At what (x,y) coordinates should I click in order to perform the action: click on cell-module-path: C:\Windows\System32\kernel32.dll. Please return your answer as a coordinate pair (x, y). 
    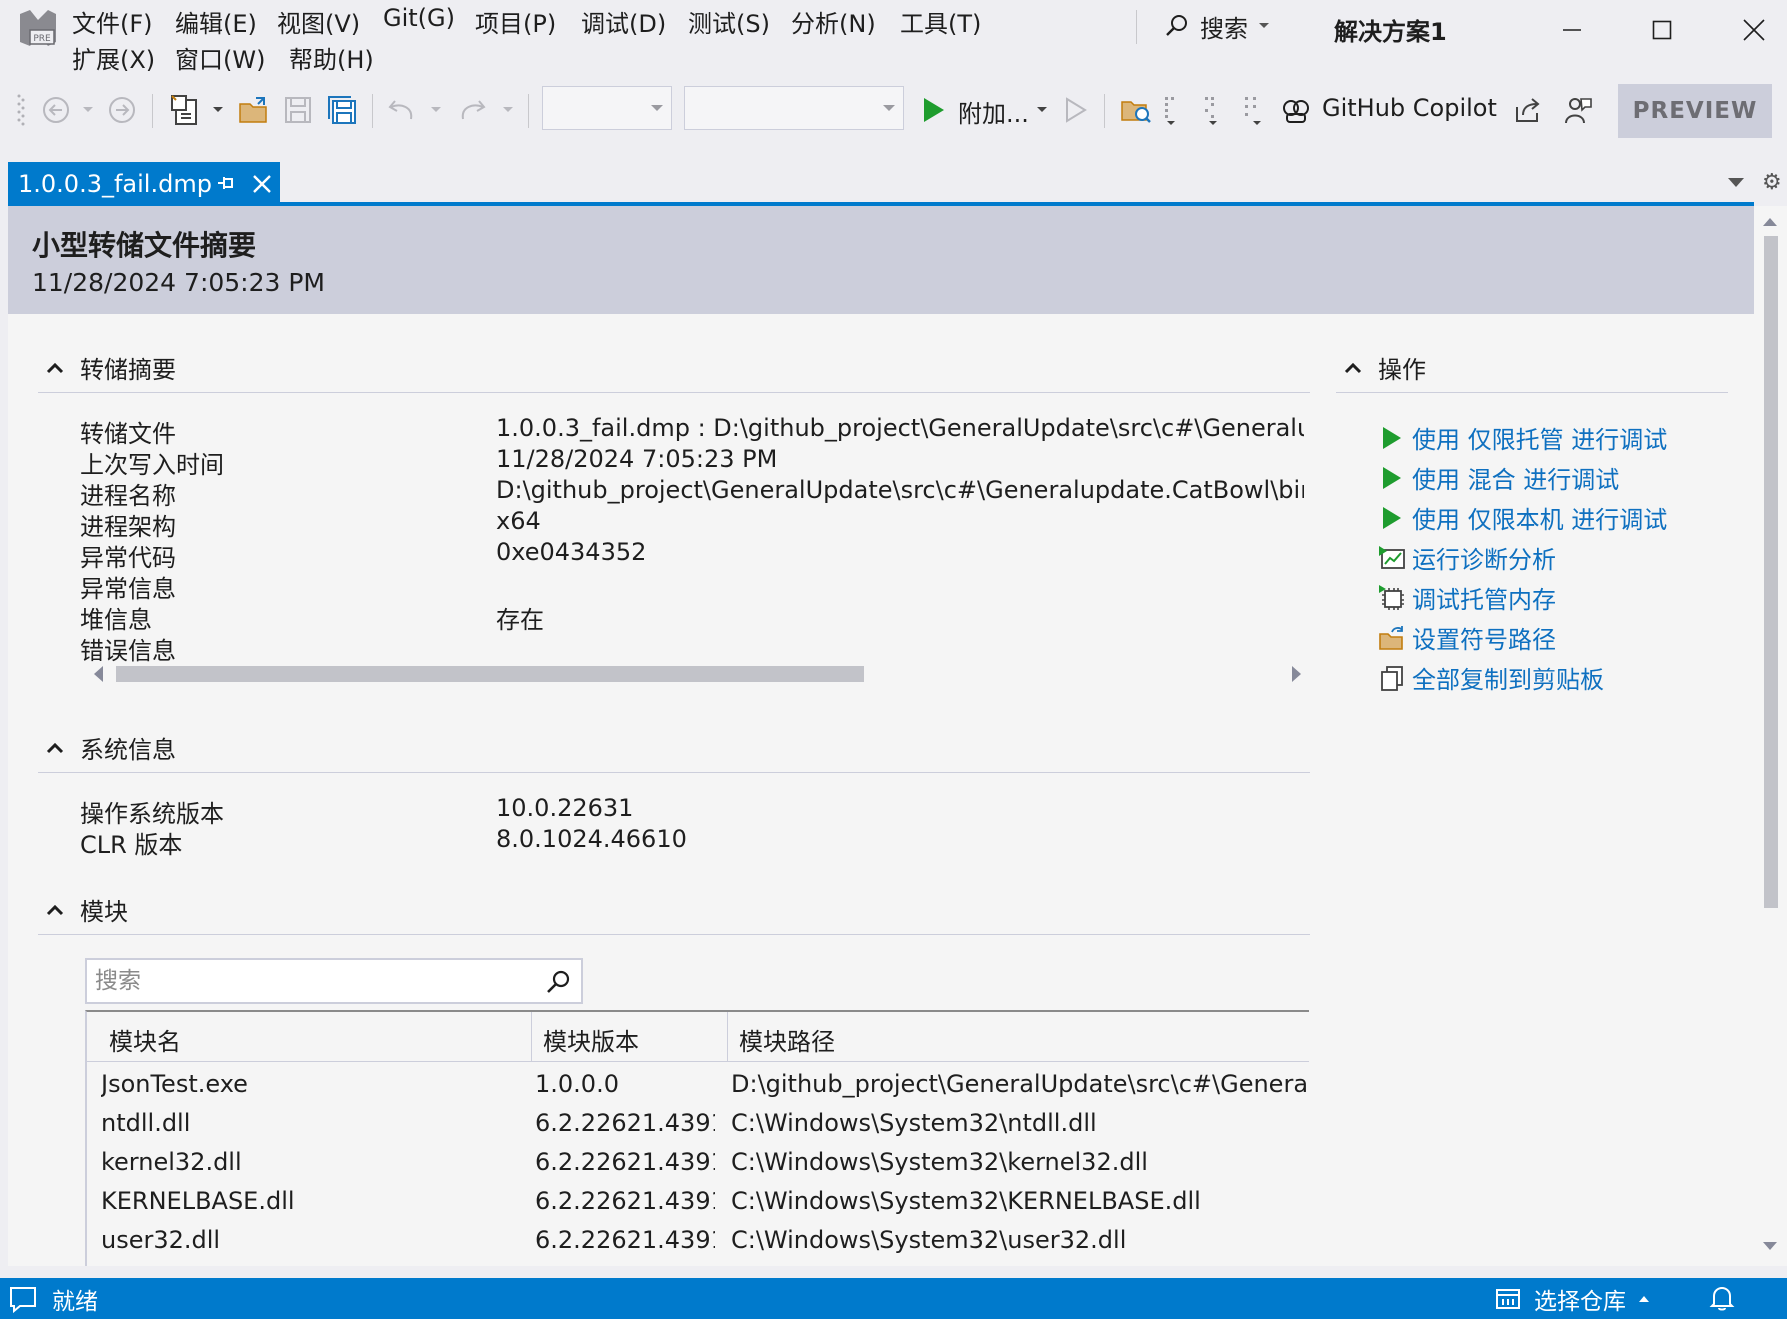
    Looking at the image, I should click on (939, 1162).